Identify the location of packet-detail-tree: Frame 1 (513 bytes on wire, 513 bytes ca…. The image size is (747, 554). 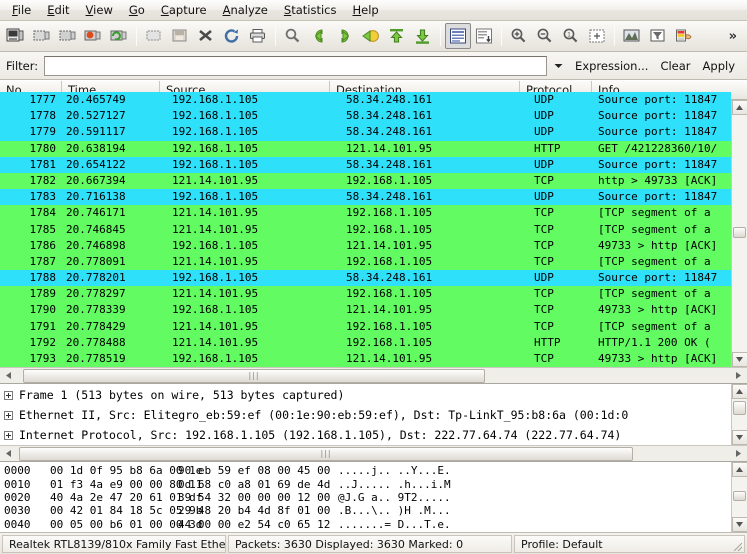
(365, 415).